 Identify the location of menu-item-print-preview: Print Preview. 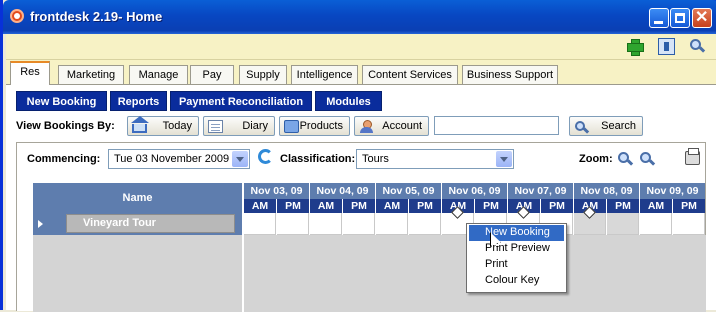
(516, 249).